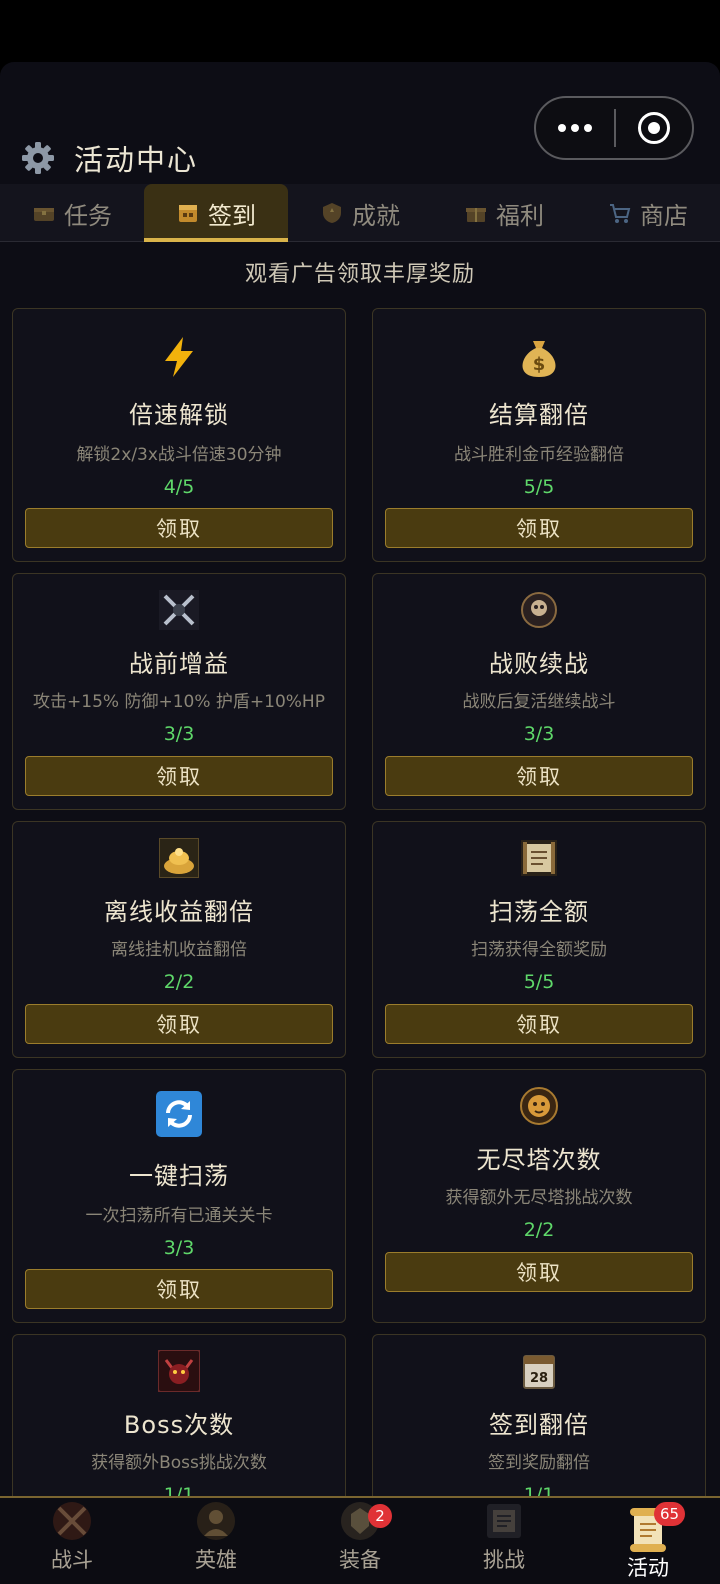  I want to click on reward-card: $ 结算翻倍 战斗胜利金币经验翻倍 5/5 领取, so click(539, 435).